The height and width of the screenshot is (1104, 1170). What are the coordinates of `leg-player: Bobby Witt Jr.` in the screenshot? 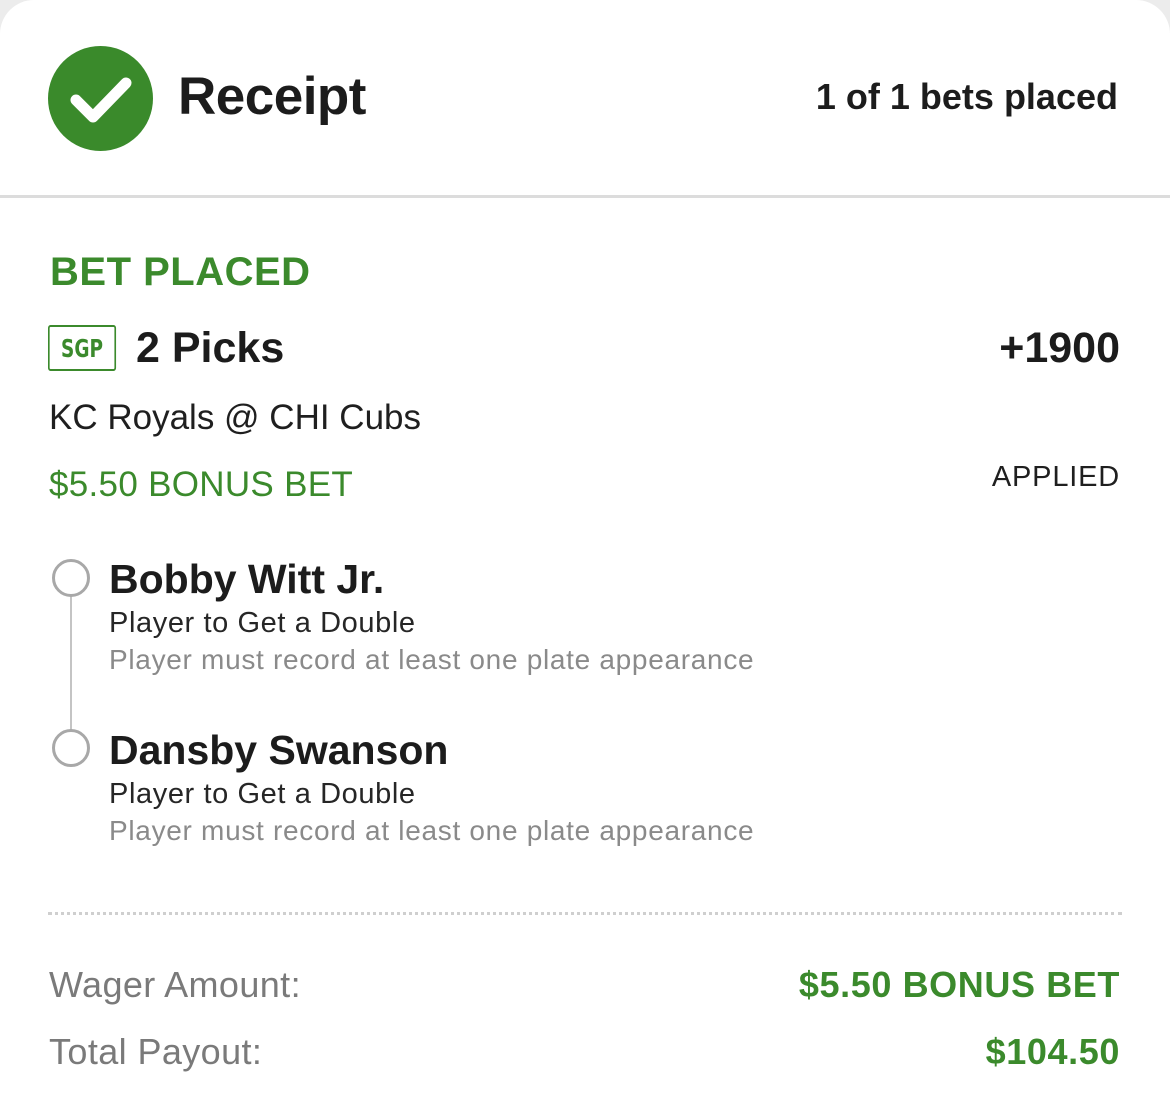 It's located at (247, 579).